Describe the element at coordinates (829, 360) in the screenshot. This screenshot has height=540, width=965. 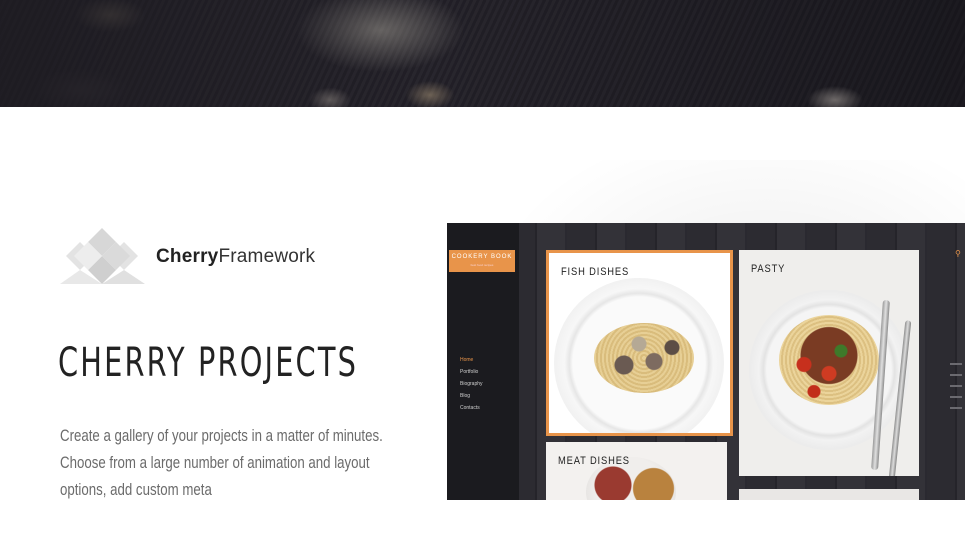
I see `pasty-food` at that location.